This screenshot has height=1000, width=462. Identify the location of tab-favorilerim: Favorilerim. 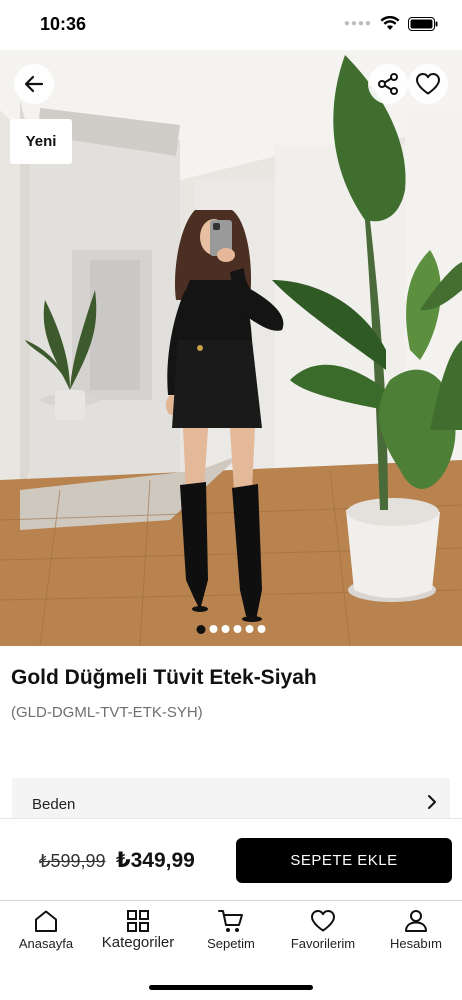
(323, 930).